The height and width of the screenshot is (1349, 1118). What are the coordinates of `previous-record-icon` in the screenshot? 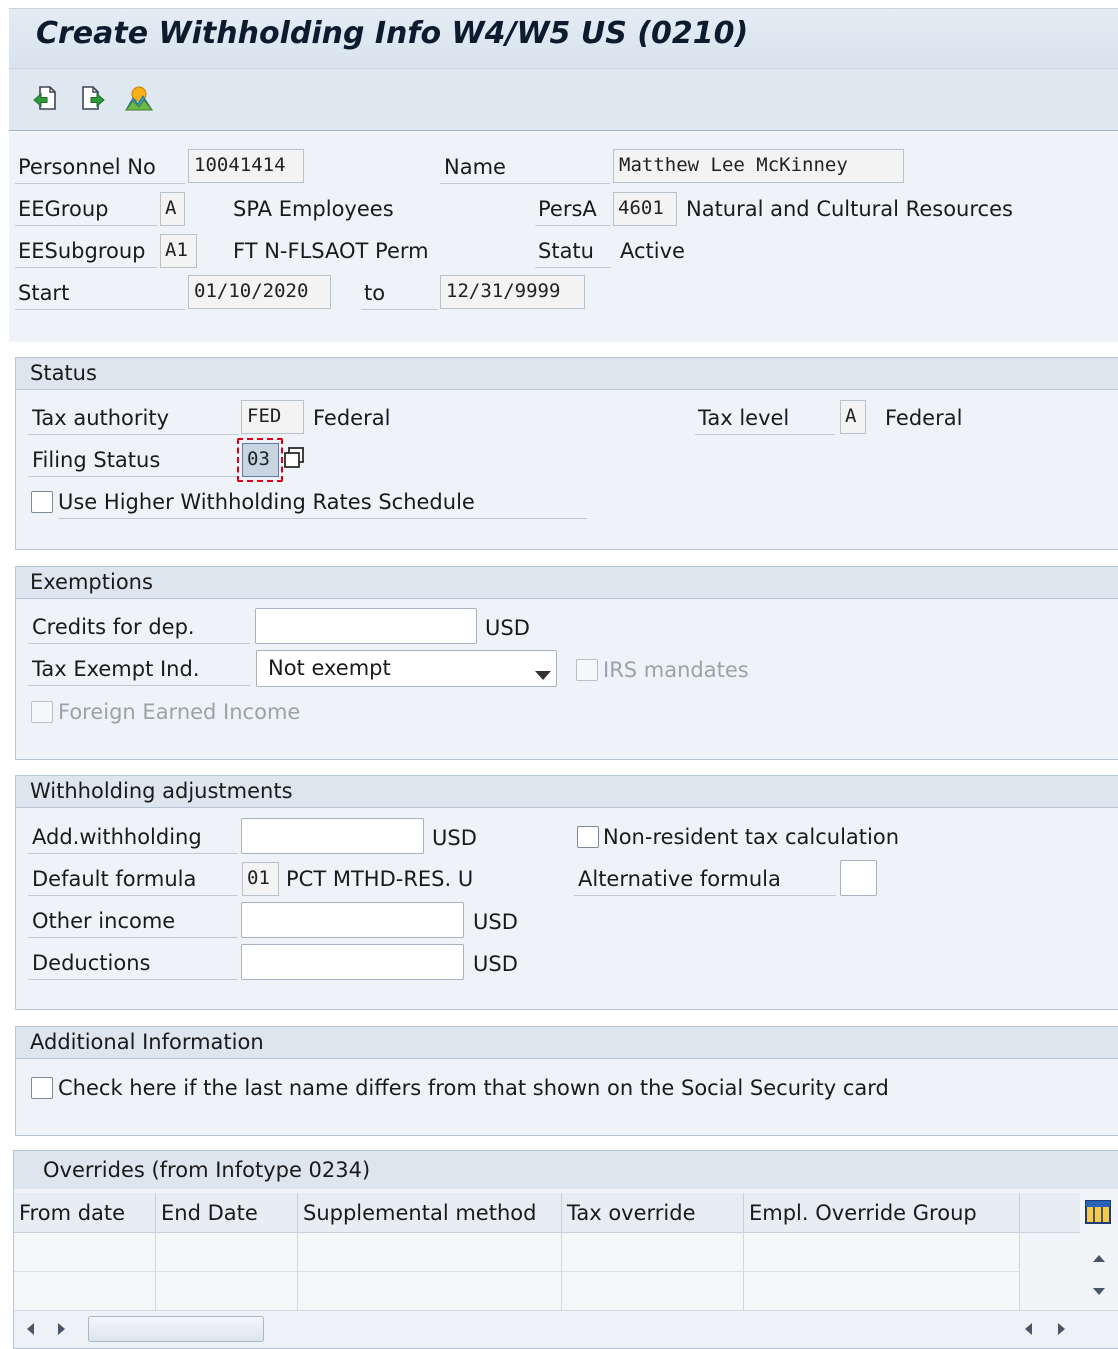 It's located at (44, 98).